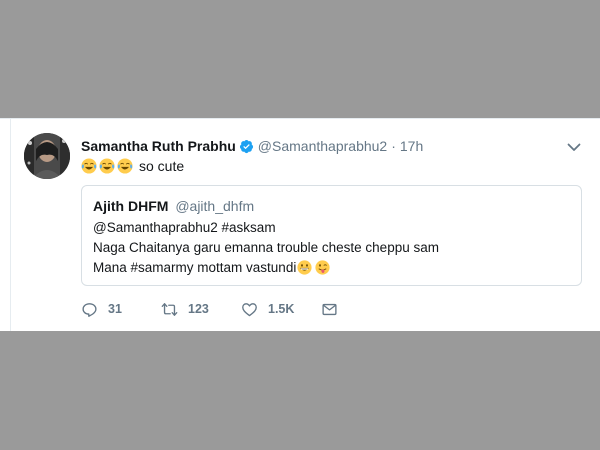 The height and width of the screenshot is (450, 600). I want to click on reply-button: 31, so click(121, 309).